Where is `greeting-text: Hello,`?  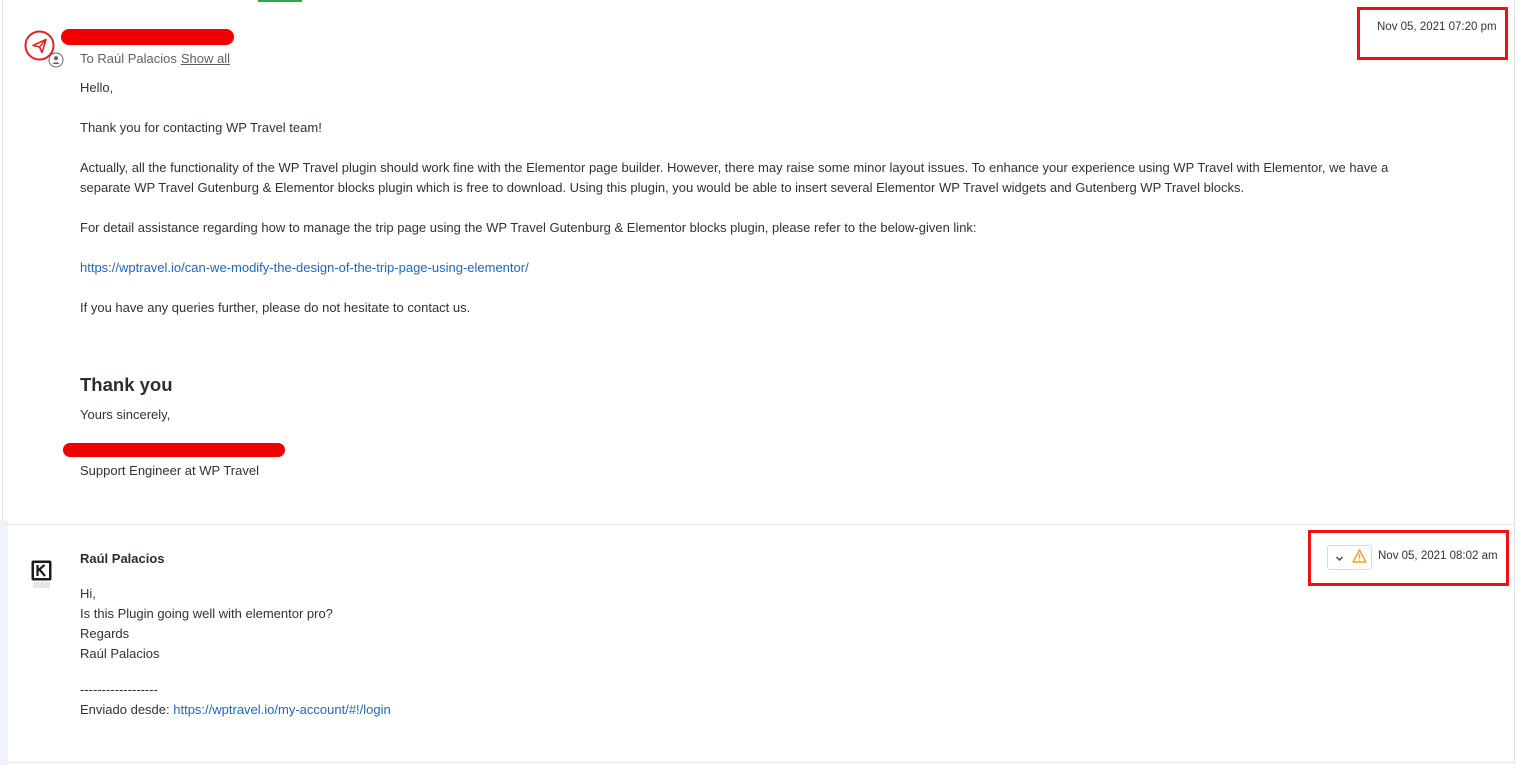 greeting-text: Hello, is located at coordinates (97, 87).